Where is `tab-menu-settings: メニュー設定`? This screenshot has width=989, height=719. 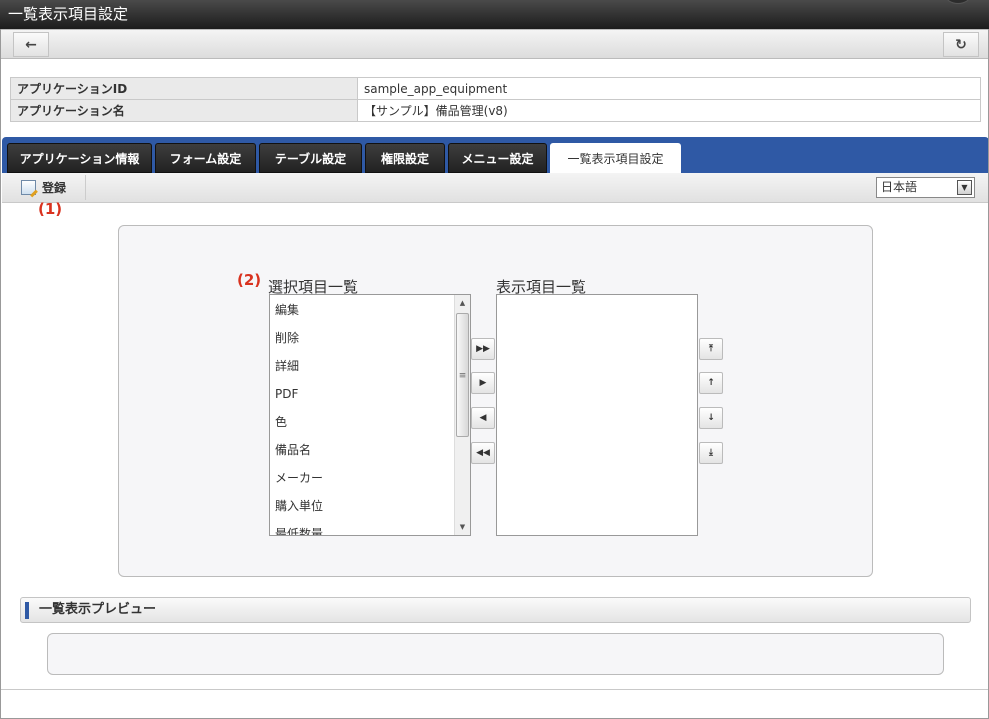
tab-menu-settings: メニュー設定 is located at coordinates (497, 158).